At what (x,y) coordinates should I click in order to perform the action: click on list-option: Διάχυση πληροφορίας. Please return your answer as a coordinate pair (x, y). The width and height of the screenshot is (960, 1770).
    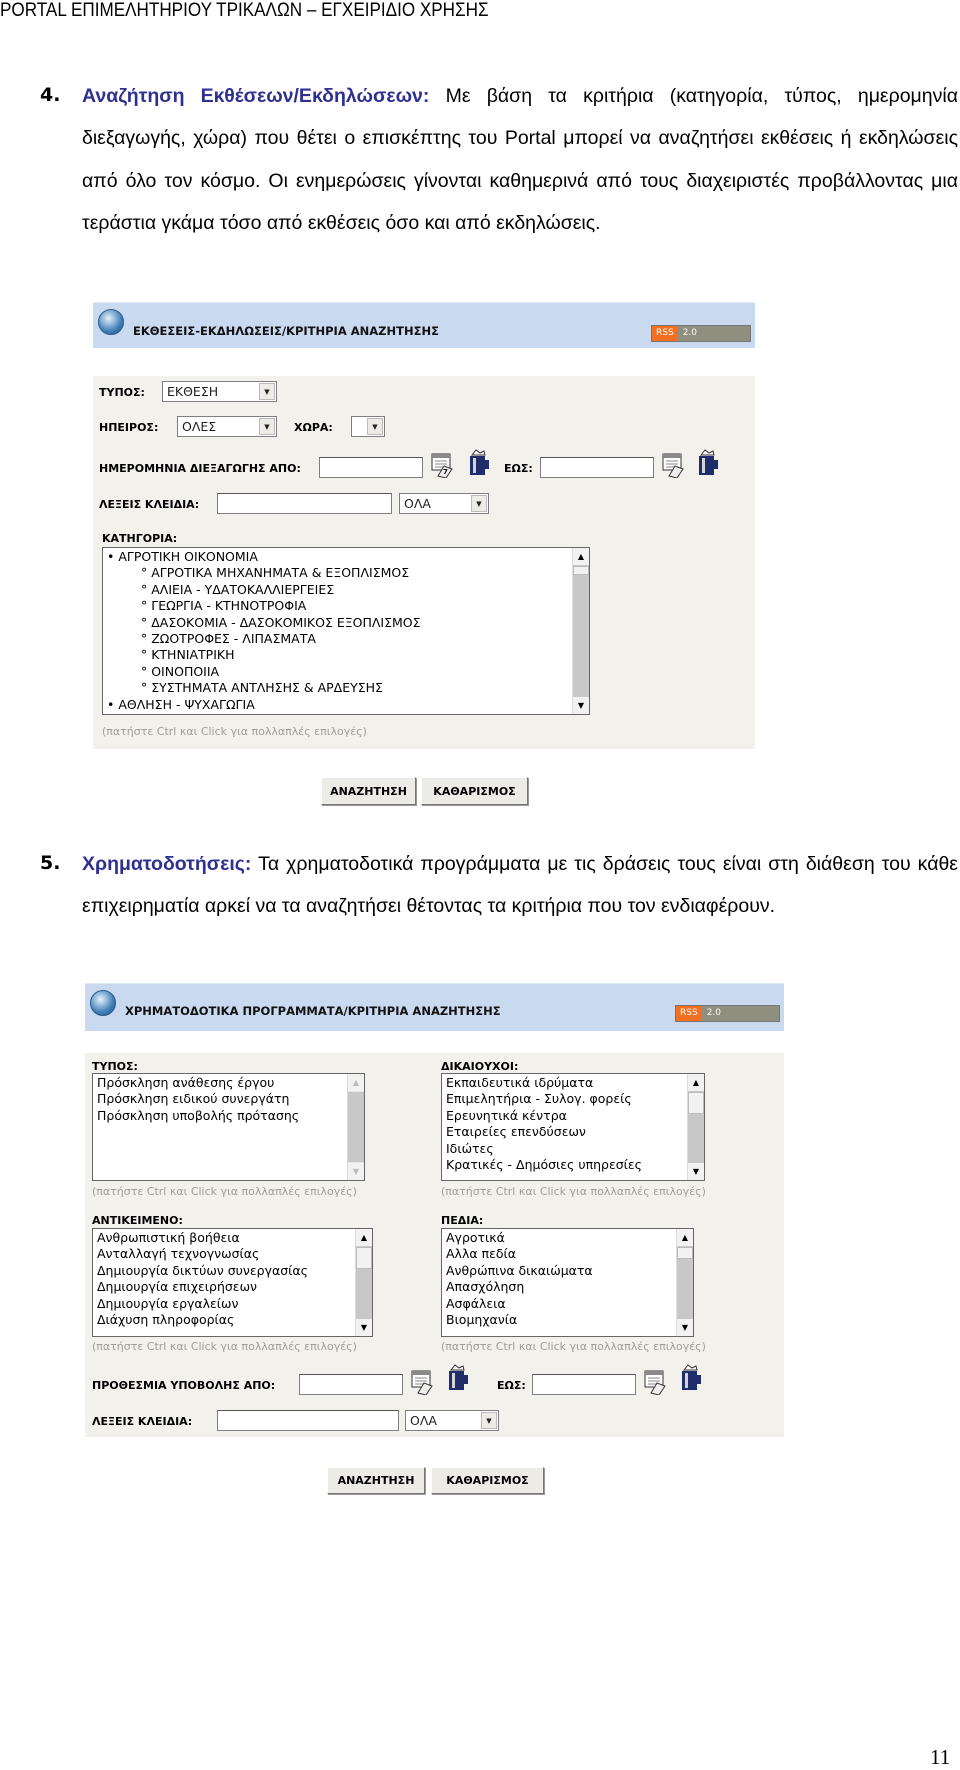
    Looking at the image, I should click on (232, 1320).